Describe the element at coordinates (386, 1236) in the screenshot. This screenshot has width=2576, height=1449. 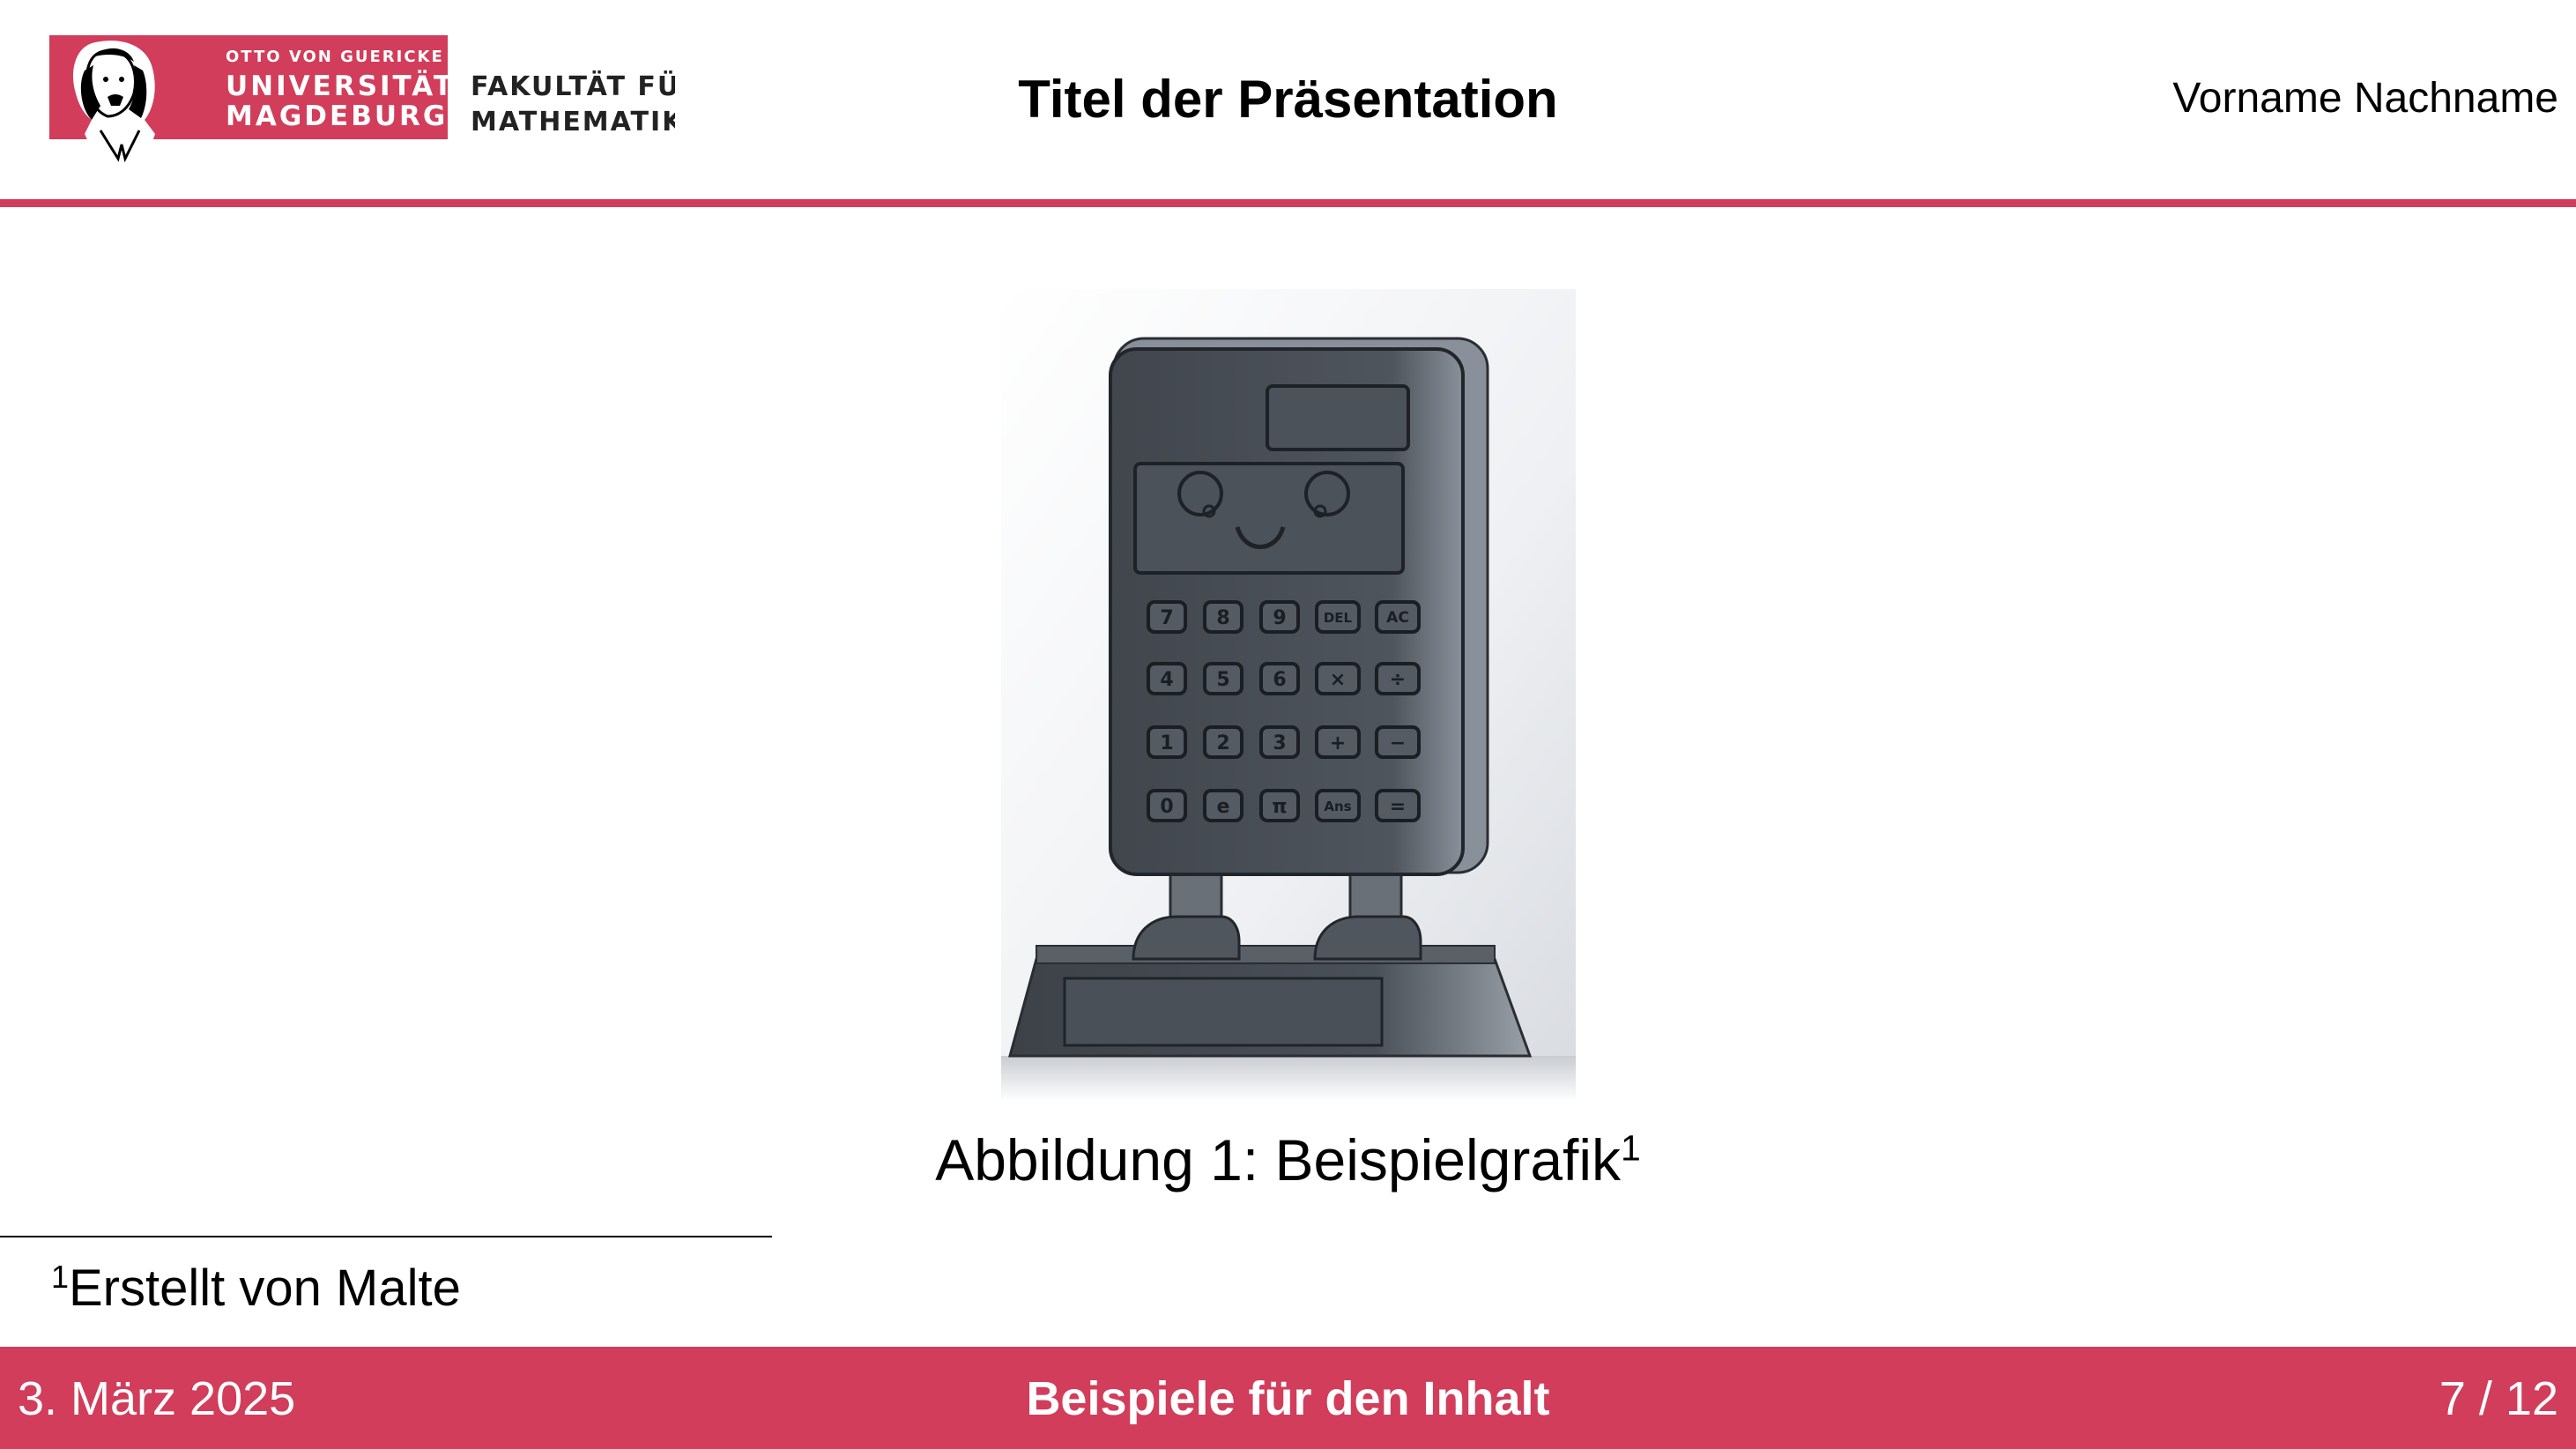
I see `footnote-divider` at that location.